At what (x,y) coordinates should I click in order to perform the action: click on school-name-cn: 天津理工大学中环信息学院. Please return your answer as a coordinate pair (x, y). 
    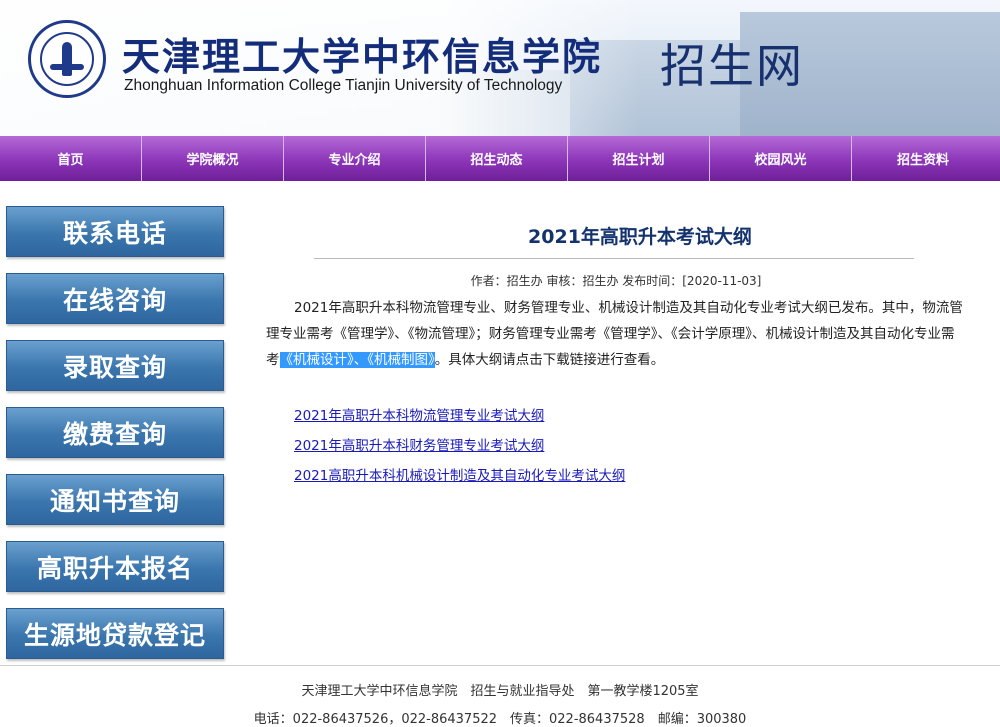
    Looking at the image, I should click on (362, 56).